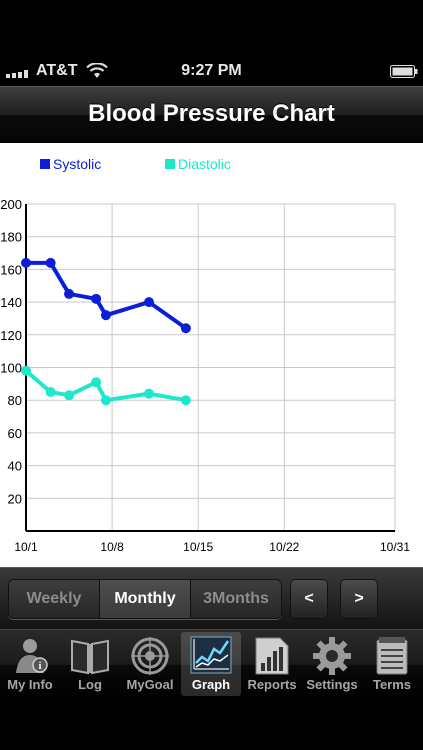  What do you see at coordinates (150, 684) in the screenshot?
I see `tab-label: MyGoal` at bounding box center [150, 684].